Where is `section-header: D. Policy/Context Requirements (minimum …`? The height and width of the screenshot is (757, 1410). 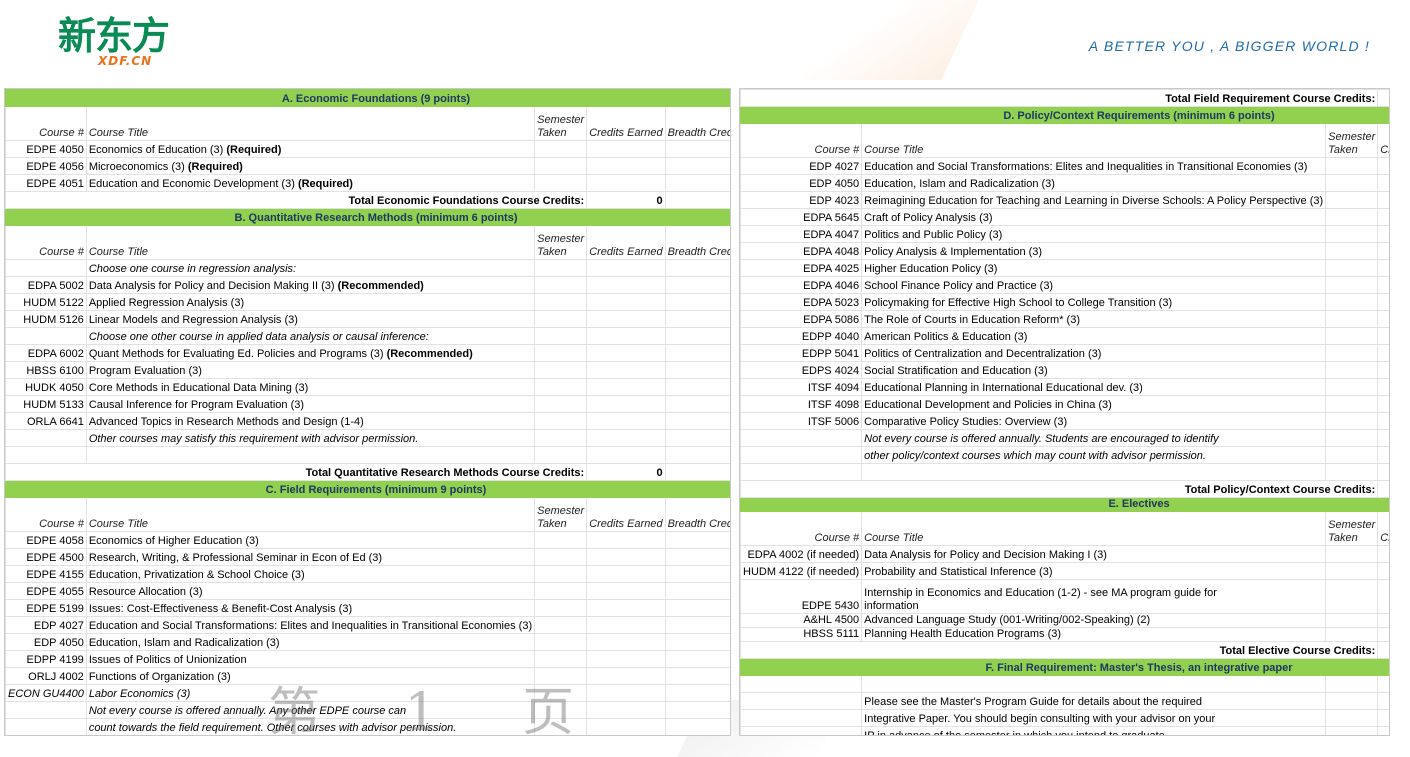 section-header: D. Policy/Context Requirements (minimum … is located at coordinates (1064, 115).